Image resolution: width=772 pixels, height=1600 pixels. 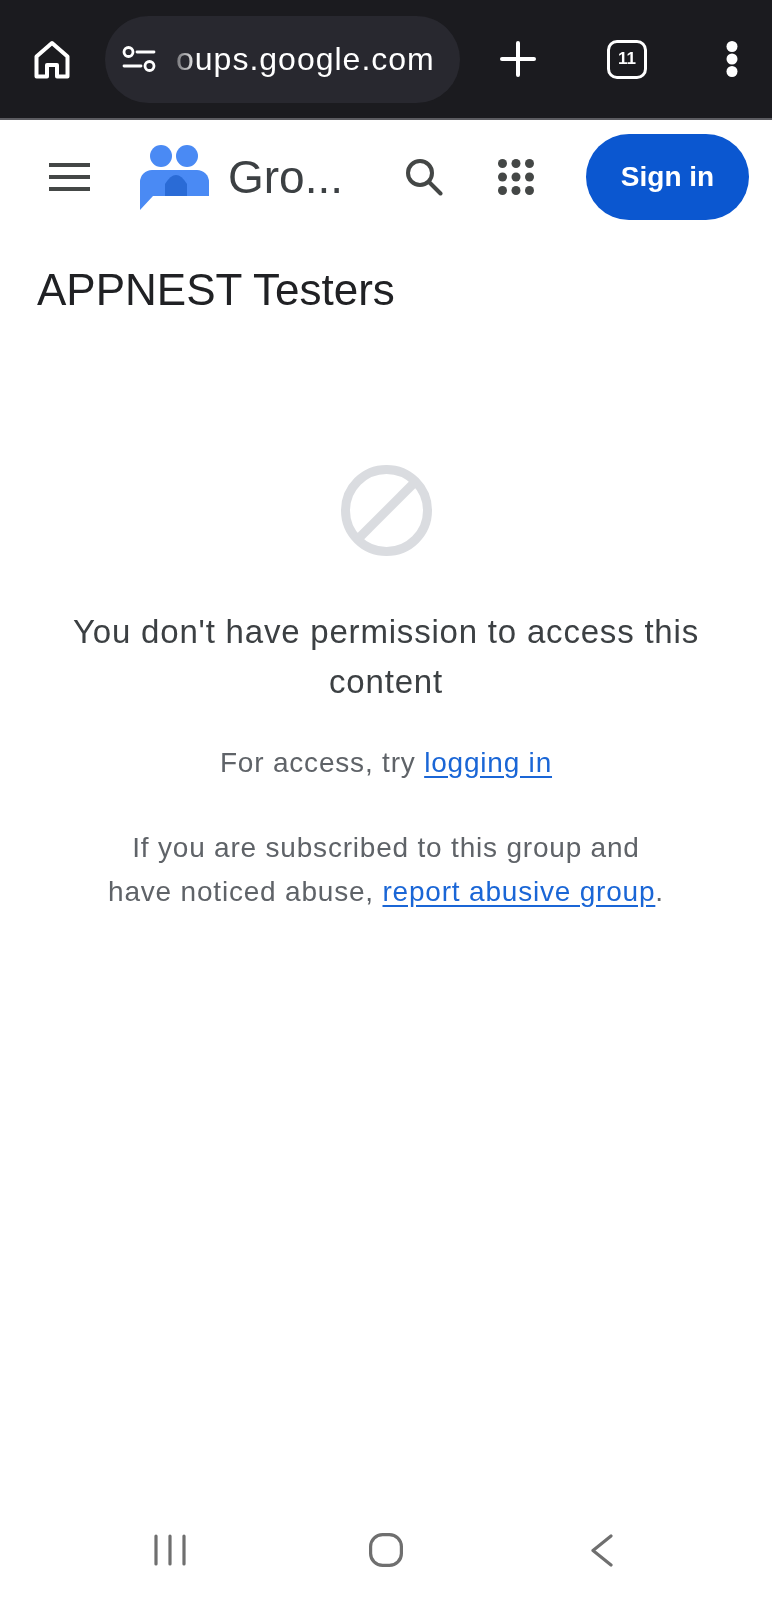 I want to click on people-logo-icon, so click(x=173, y=177).